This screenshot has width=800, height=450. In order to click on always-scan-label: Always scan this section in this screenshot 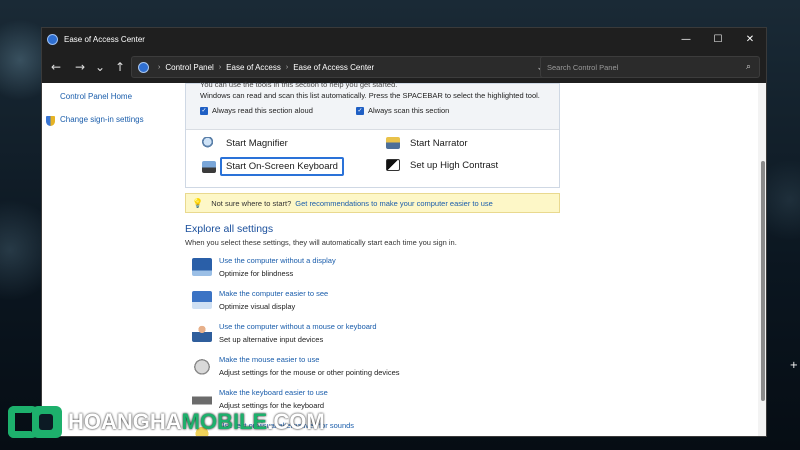, I will do `click(409, 110)`.